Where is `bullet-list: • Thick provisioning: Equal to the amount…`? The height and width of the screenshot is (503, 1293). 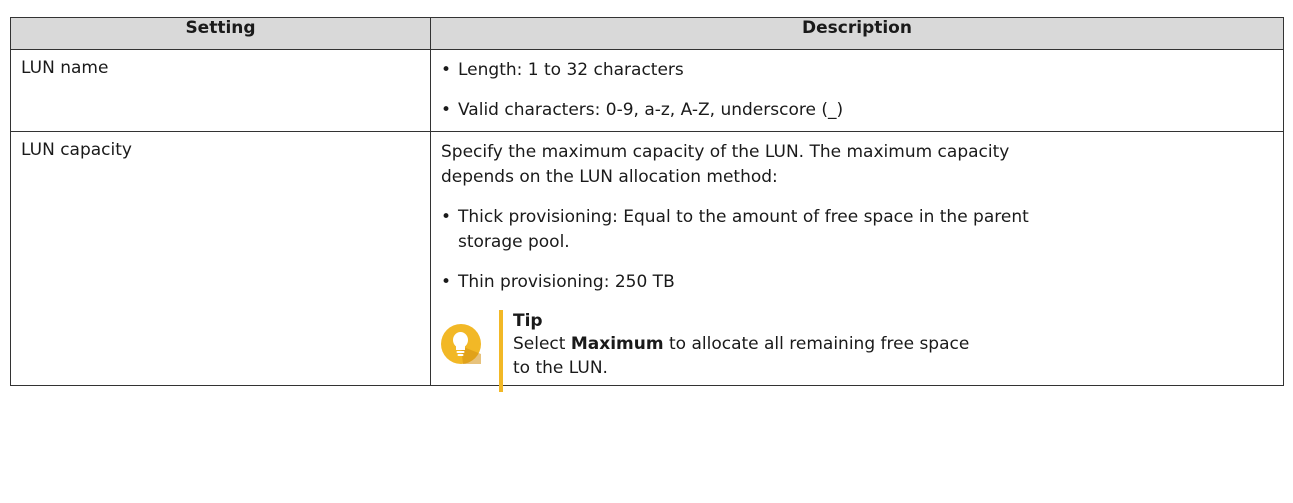
bullet-list: • Thick provisioning: Equal to the amount… is located at coordinates (857, 250).